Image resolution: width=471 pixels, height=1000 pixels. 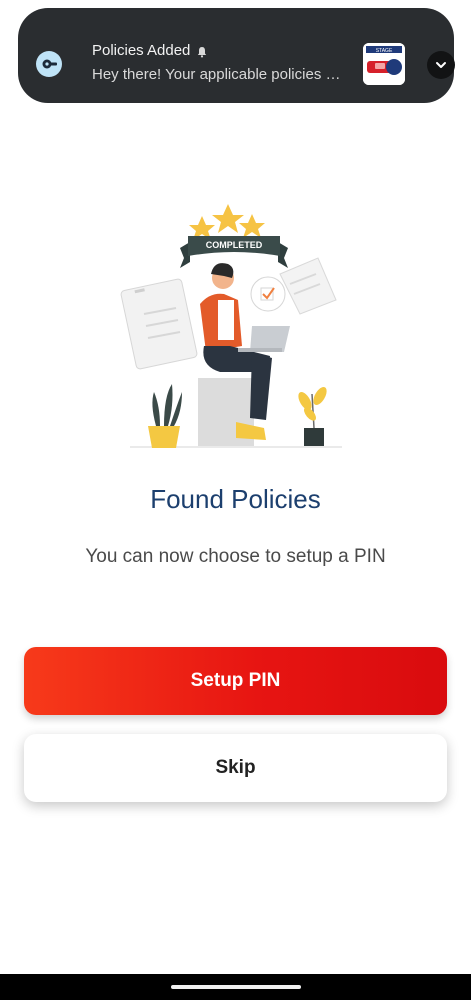 I want to click on skip-button: Skip, so click(x=235, y=768).